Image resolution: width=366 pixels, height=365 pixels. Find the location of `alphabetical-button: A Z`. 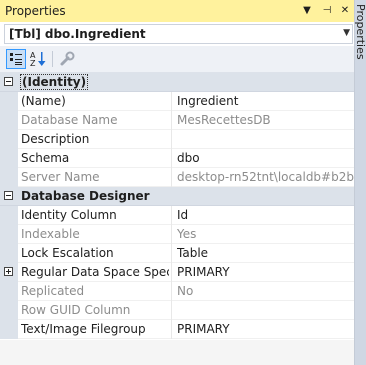

alphabetical-button: A Z is located at coordinates (39, 59).